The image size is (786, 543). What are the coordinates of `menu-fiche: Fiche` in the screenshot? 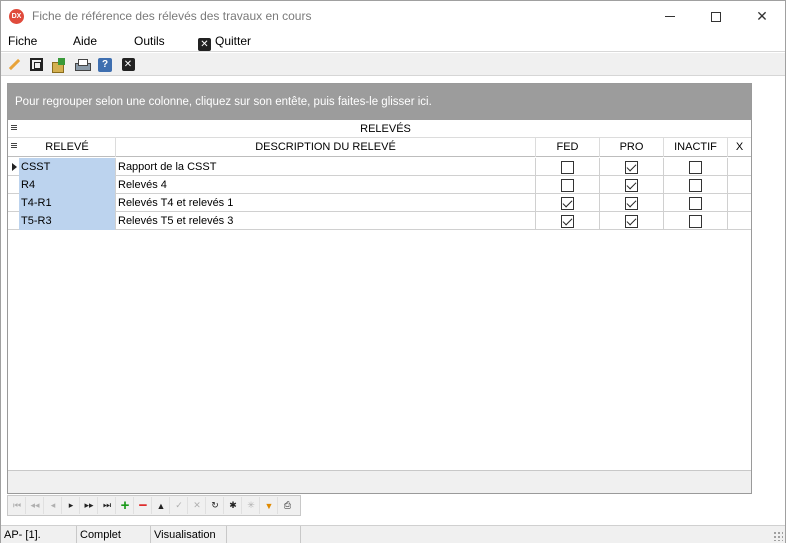 It's located at (22, 41).